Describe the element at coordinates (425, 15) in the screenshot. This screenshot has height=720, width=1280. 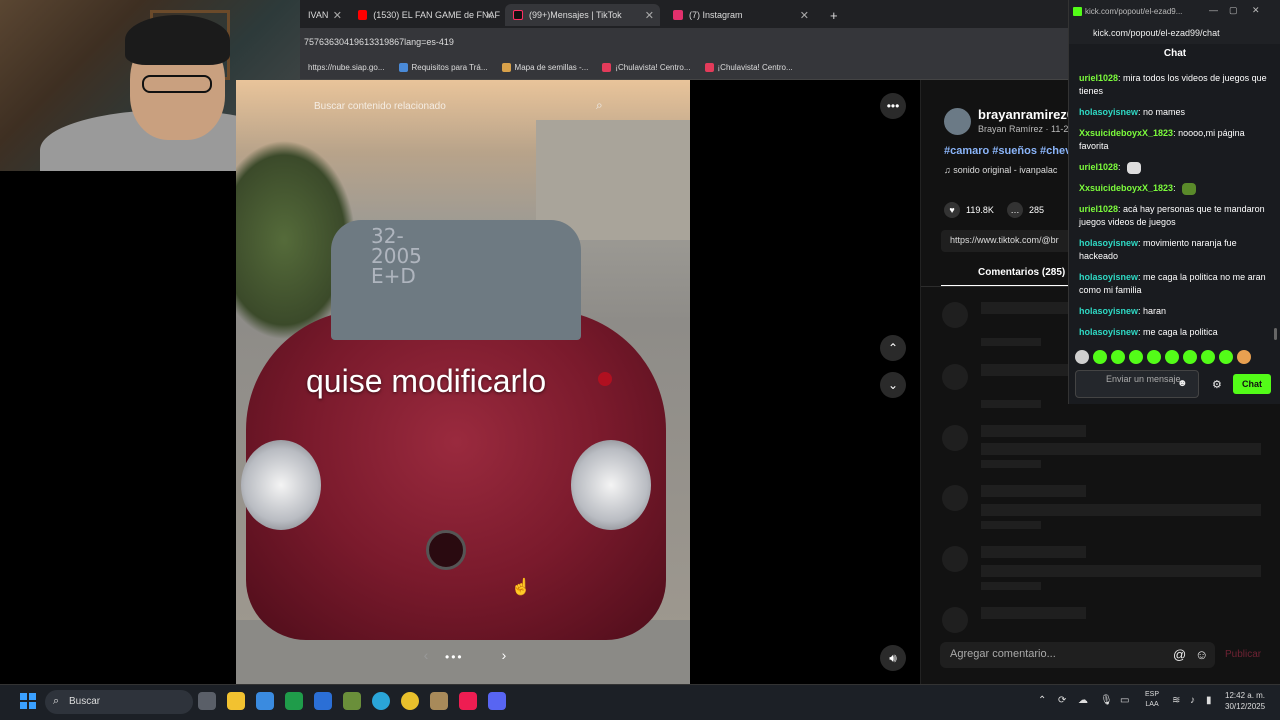
I see `tab-youtube: (1530) EL FAN GAME de FNAF ✕` at that location.